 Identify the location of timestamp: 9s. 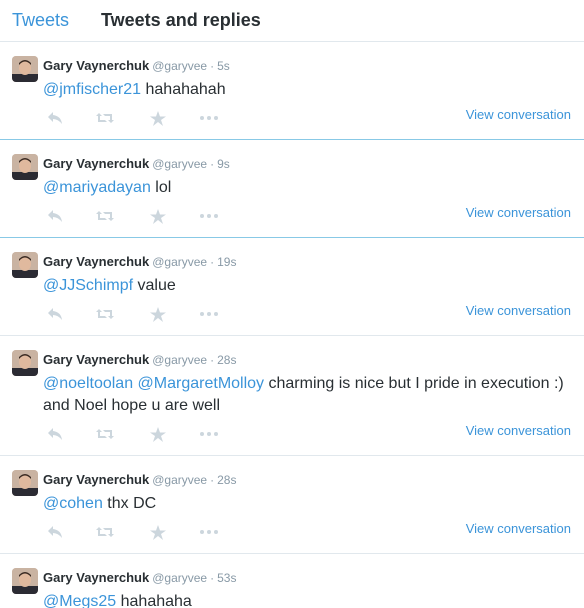
(223, 164).